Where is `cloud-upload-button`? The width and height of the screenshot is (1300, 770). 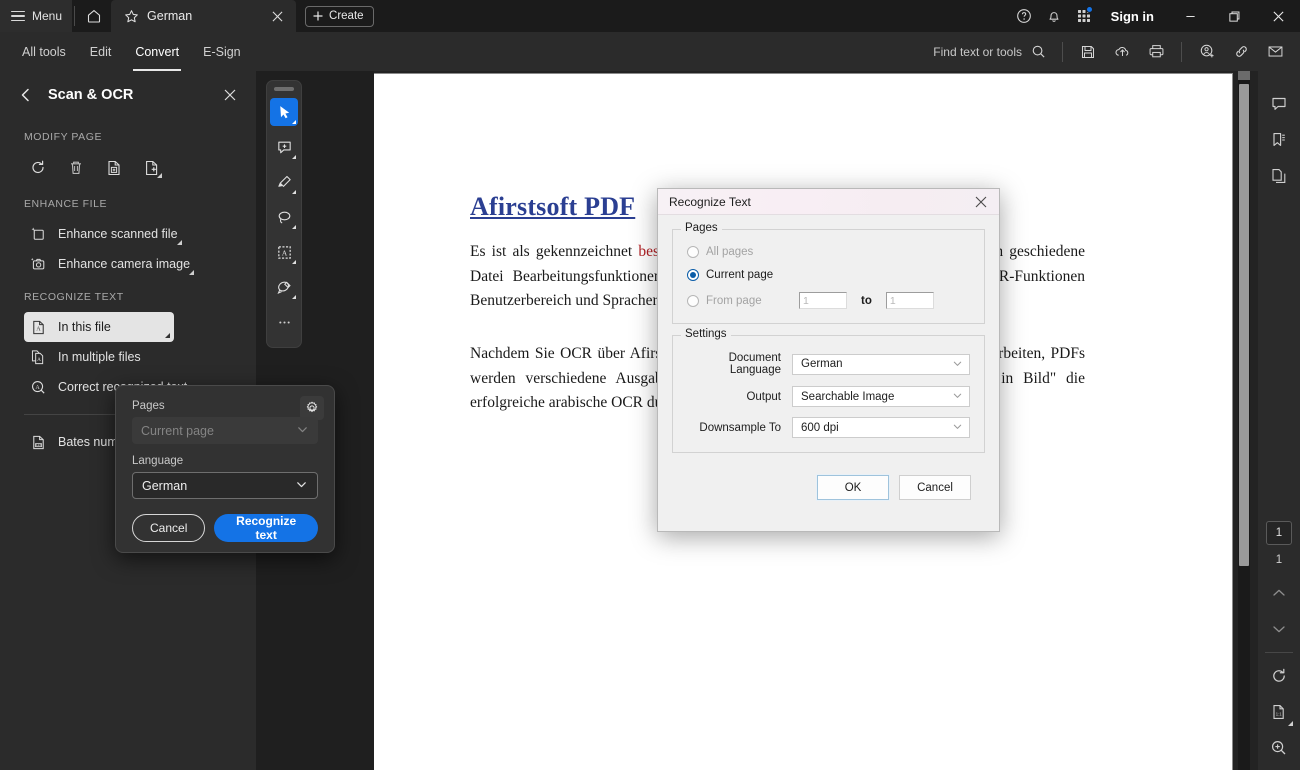 cloud-upload-button is located at coordinates (1122, 52).